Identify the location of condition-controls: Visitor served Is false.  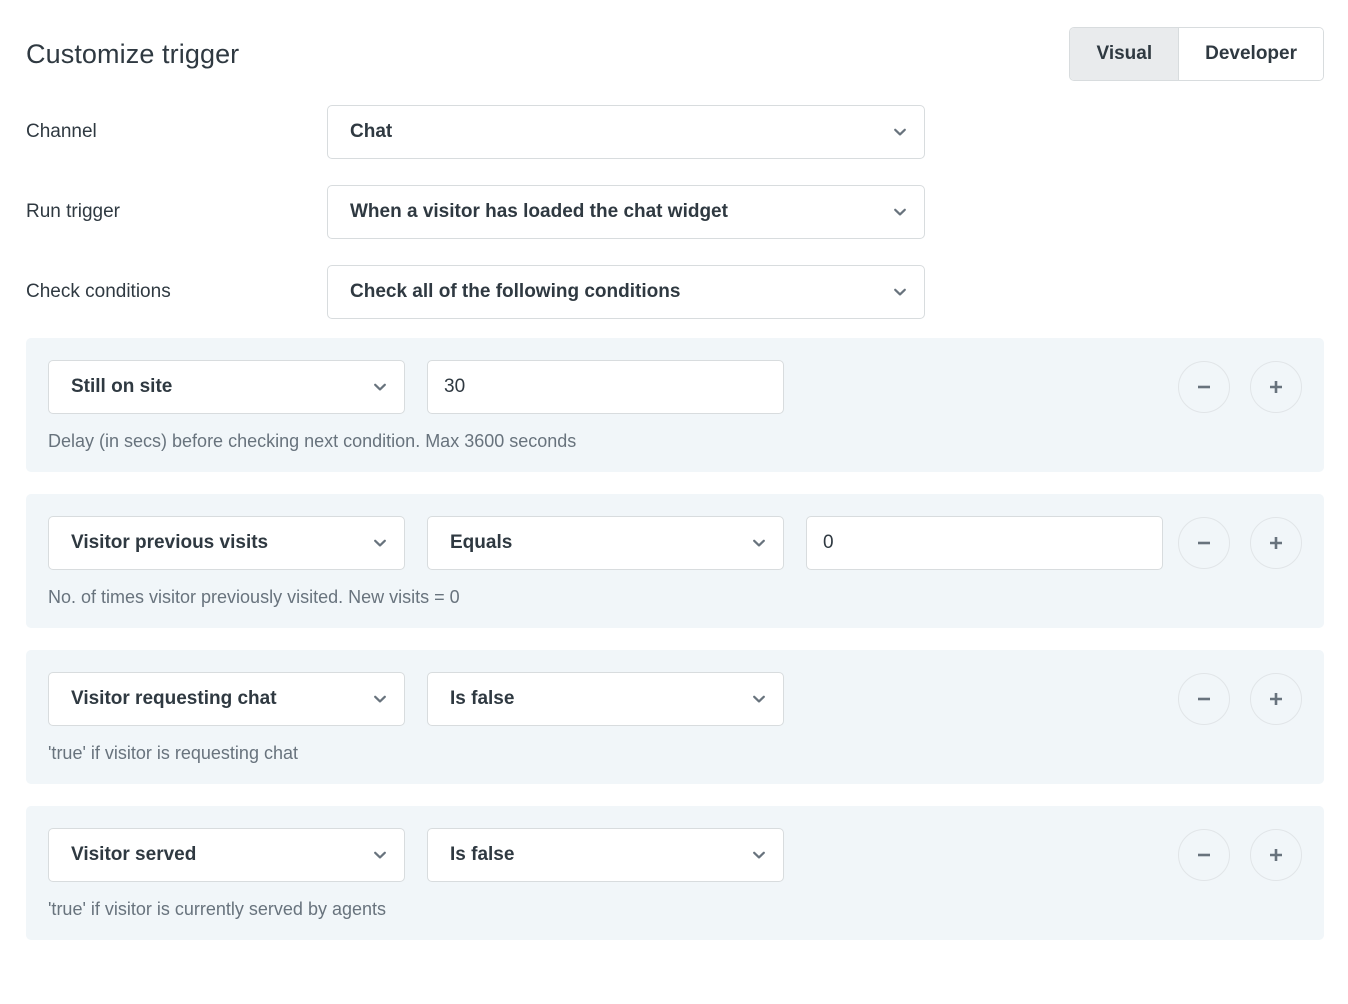
(675, 855).